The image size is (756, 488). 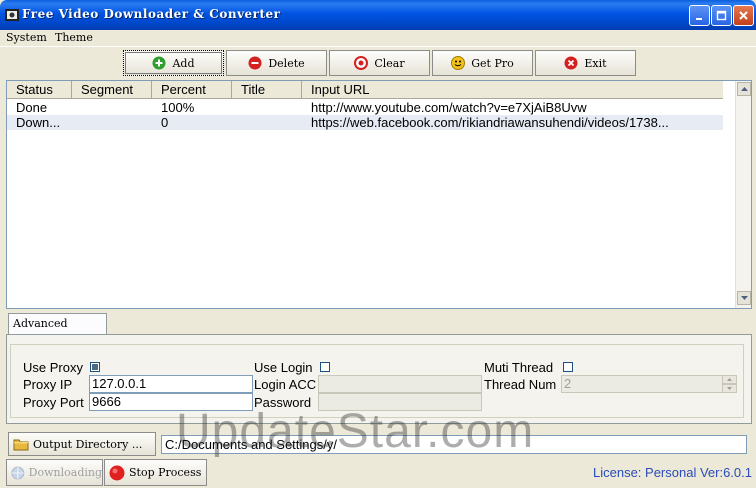 What do you see at coordinates (672, 472) in the screenshot?
I see `license-text: License: Personal Ver:6.0.1` at bounding box center [672, 472].